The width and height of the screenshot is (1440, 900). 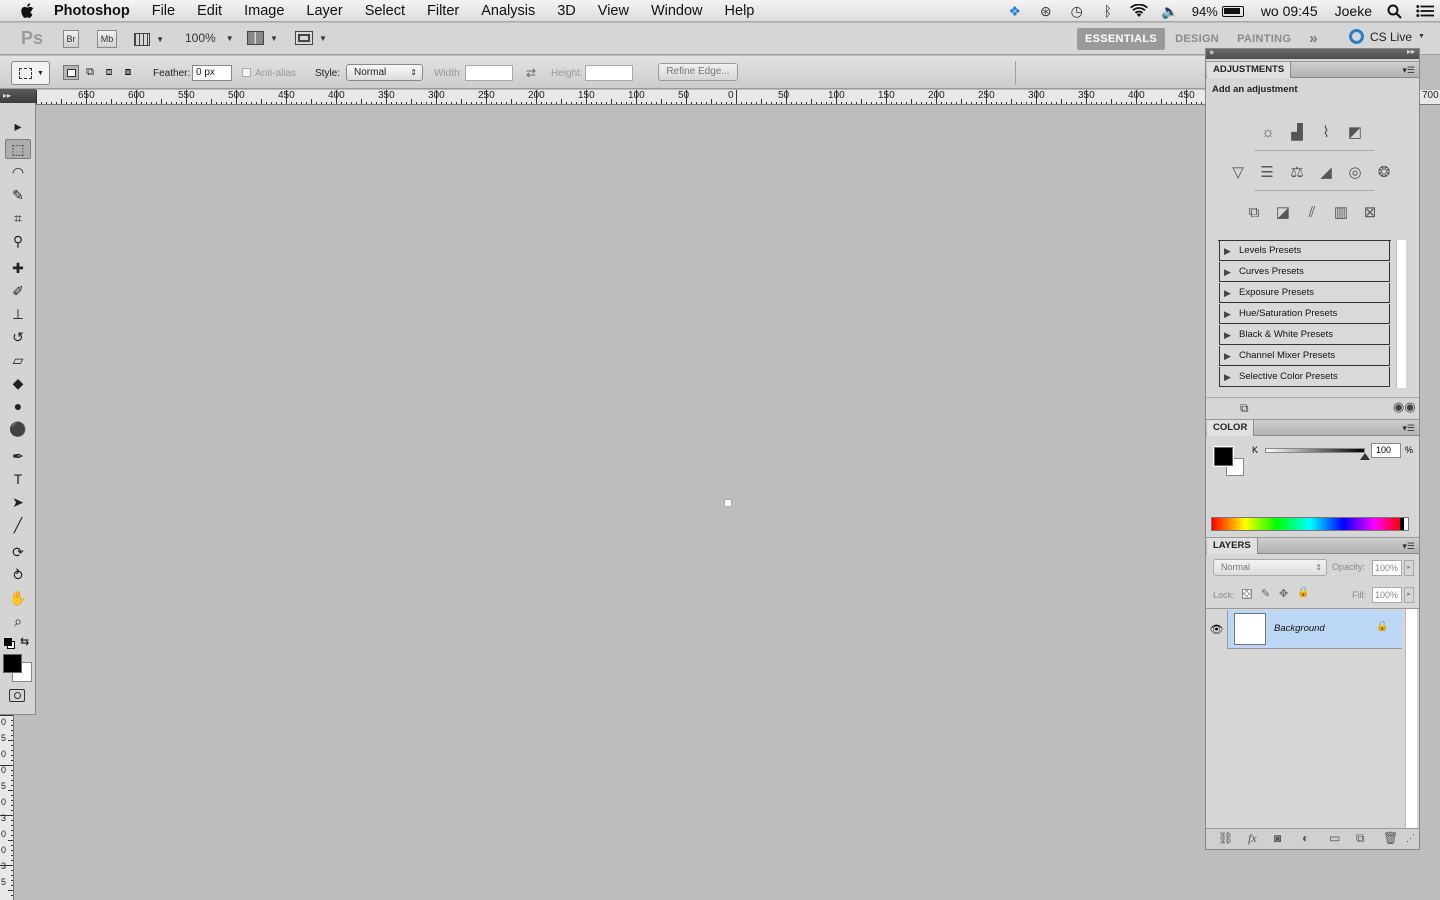 I want to click on gradient-map-icon: ▥, so click(x=1341, y=212).